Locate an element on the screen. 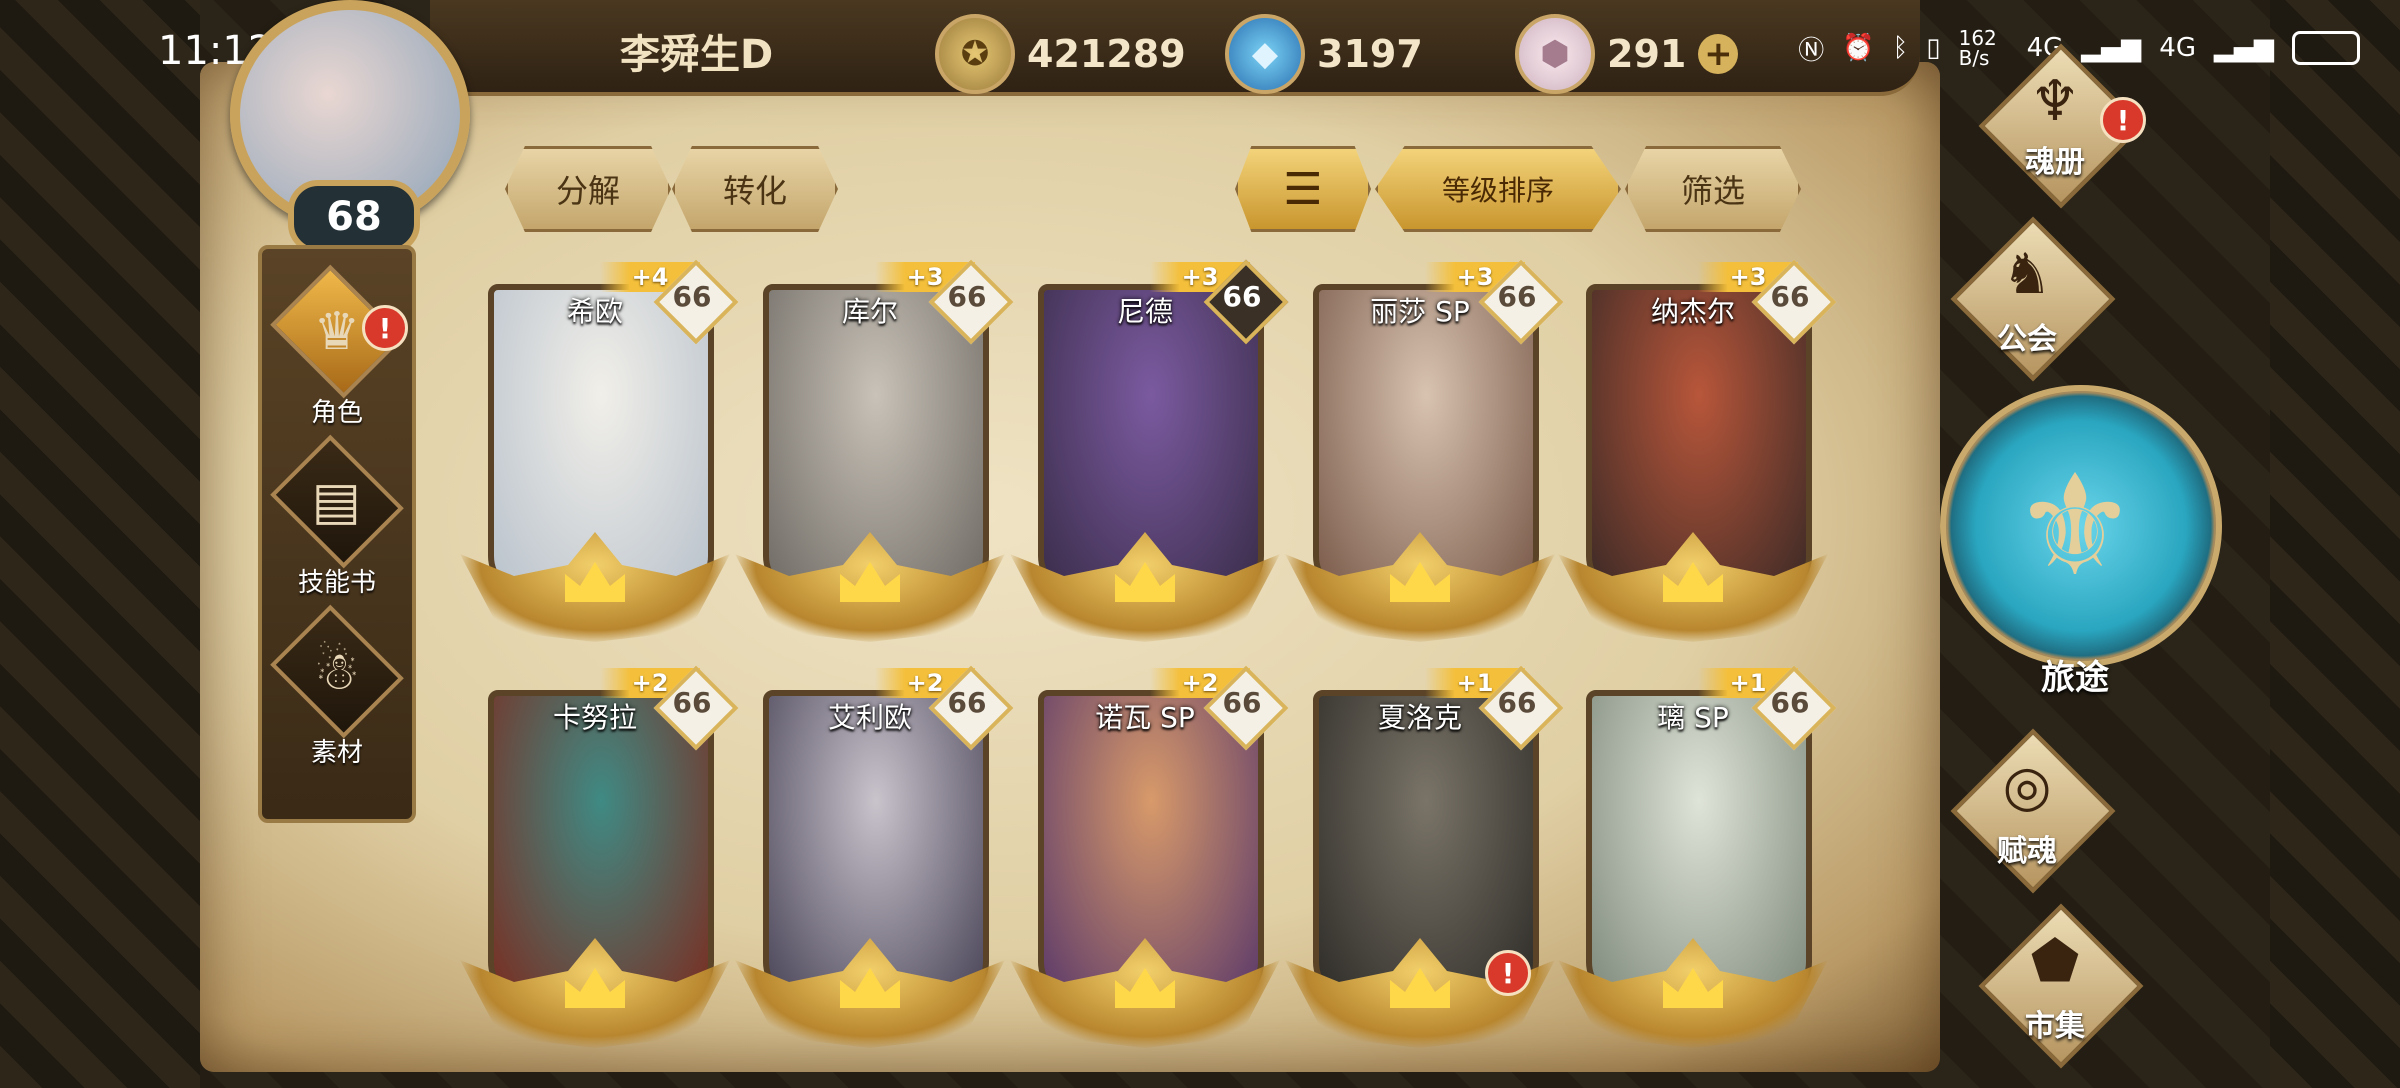  sort-order-button: ☰ is located at coordinates (1303, 189).